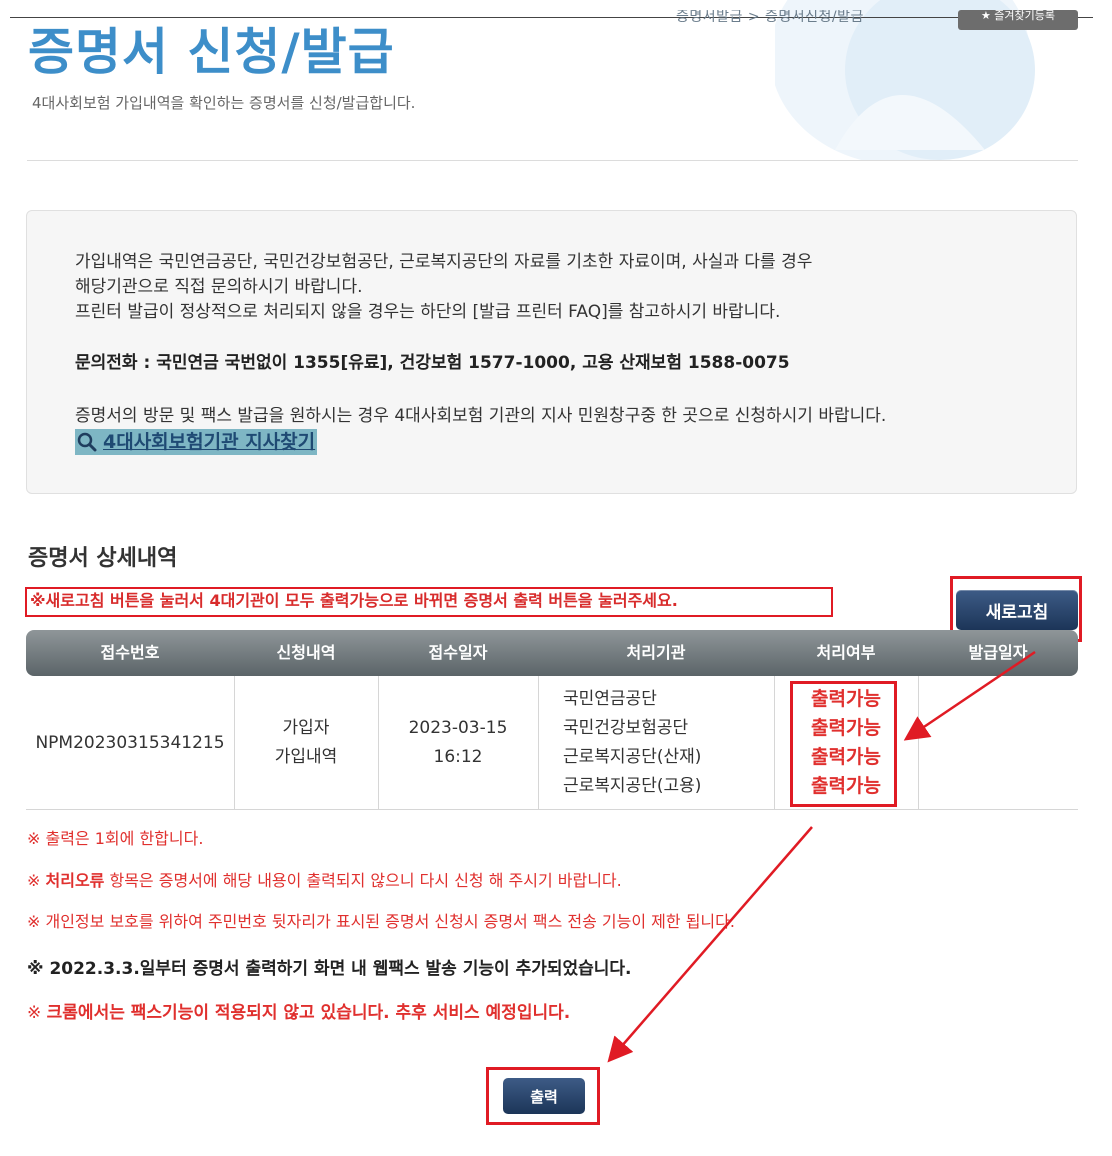  What do you see at coordinates (632, 743) in the screenshot?
I see `agency-list: 국민연금공단 국민건강보험공단 근로복지공단(산재) 근로복지공단(고용)` at bounding box center [632, 743].